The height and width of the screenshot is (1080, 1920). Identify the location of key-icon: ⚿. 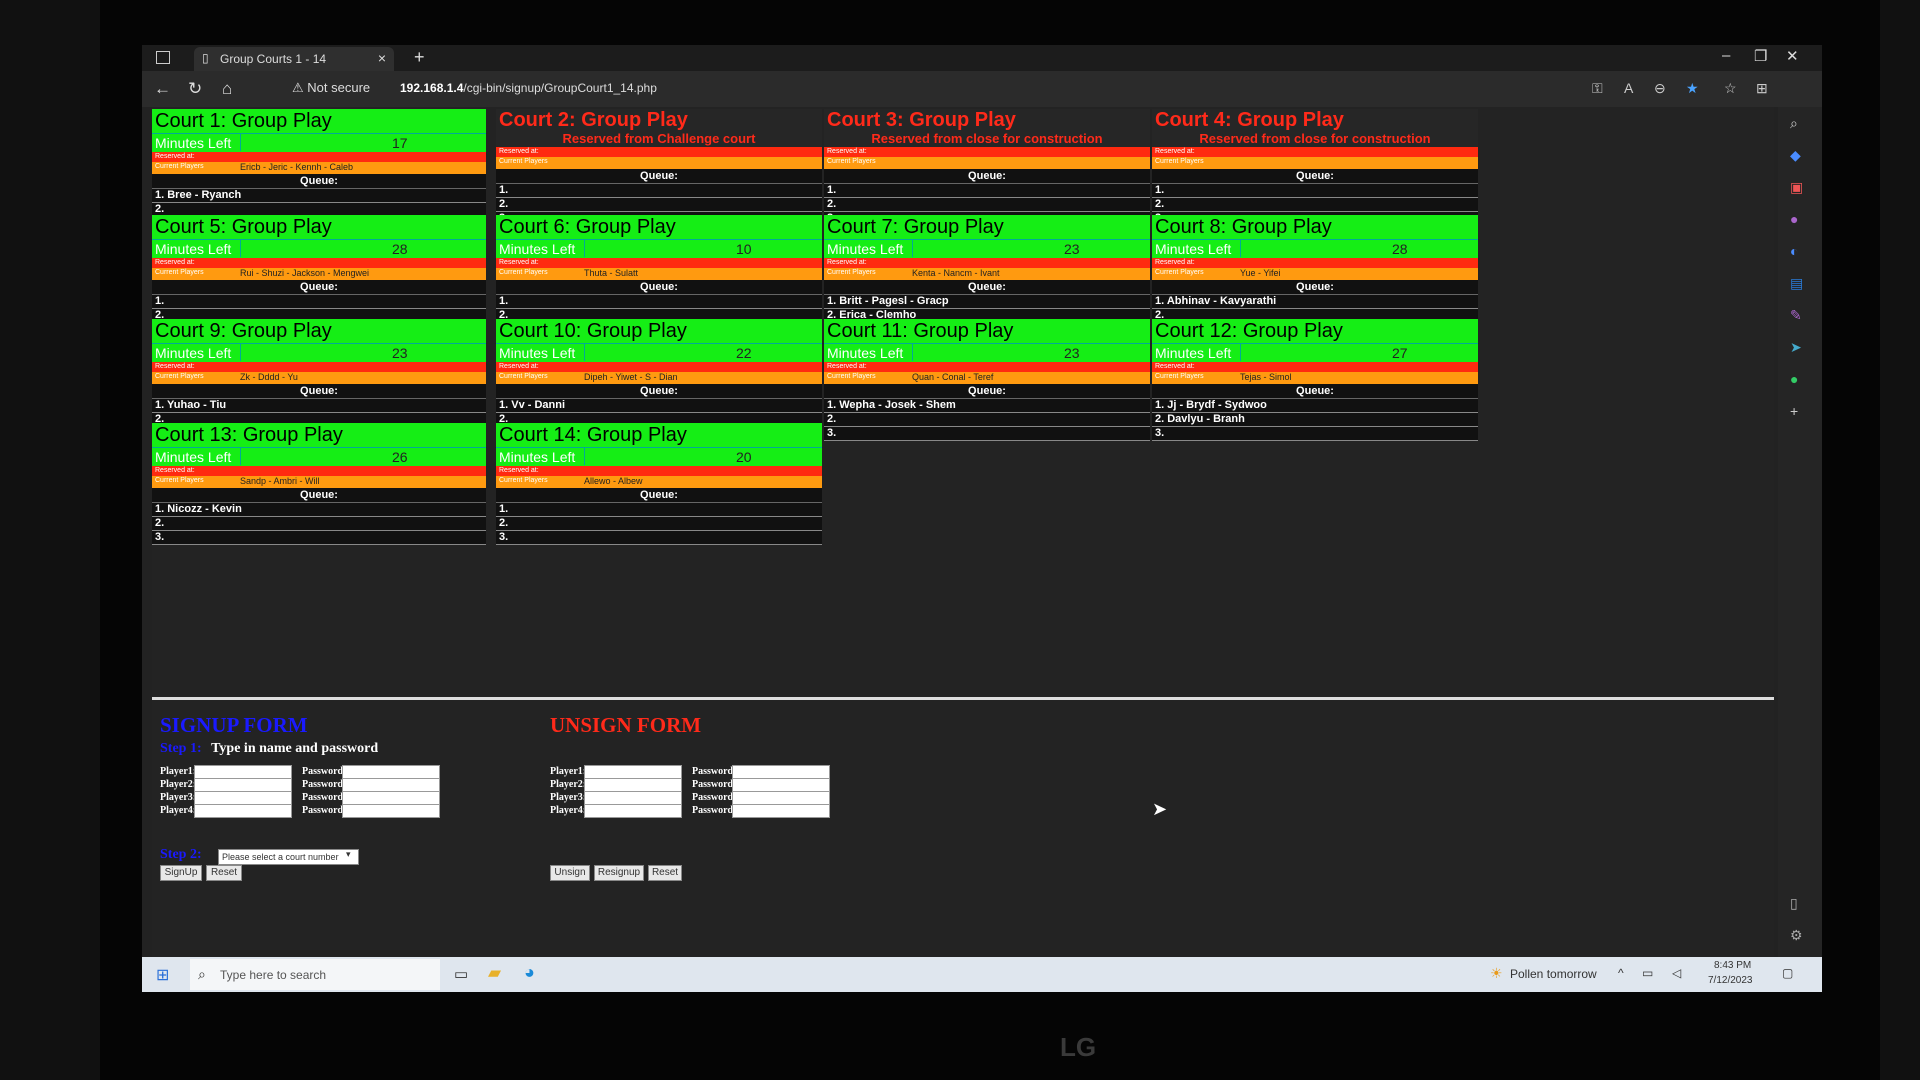
(1597, 88).